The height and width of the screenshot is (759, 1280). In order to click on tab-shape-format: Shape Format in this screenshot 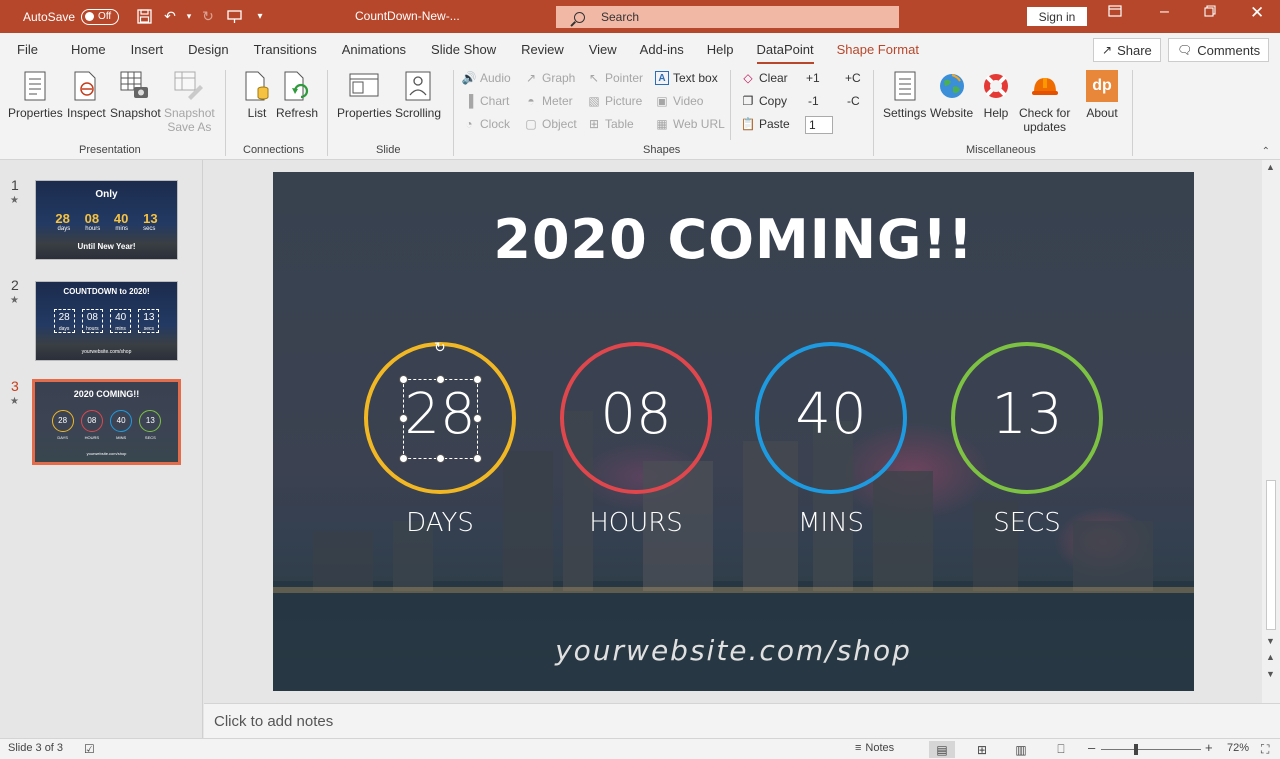, I will do `click(878, 49)`.